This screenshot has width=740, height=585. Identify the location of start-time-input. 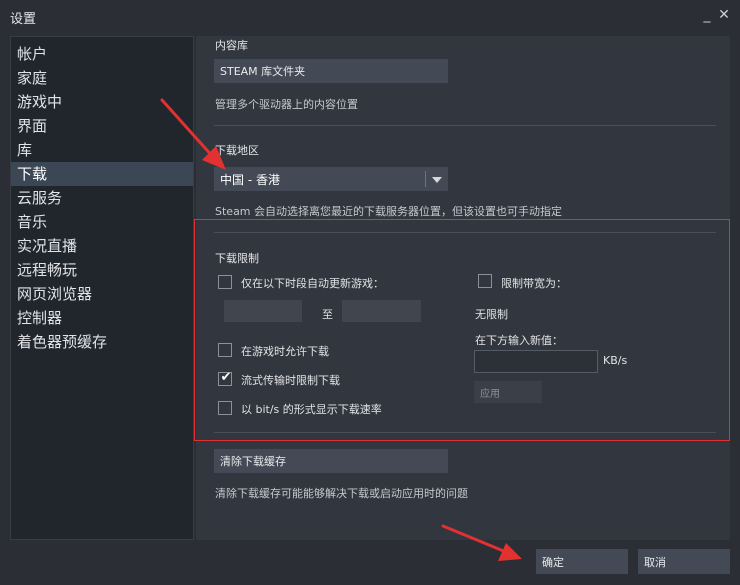
(263, 311).